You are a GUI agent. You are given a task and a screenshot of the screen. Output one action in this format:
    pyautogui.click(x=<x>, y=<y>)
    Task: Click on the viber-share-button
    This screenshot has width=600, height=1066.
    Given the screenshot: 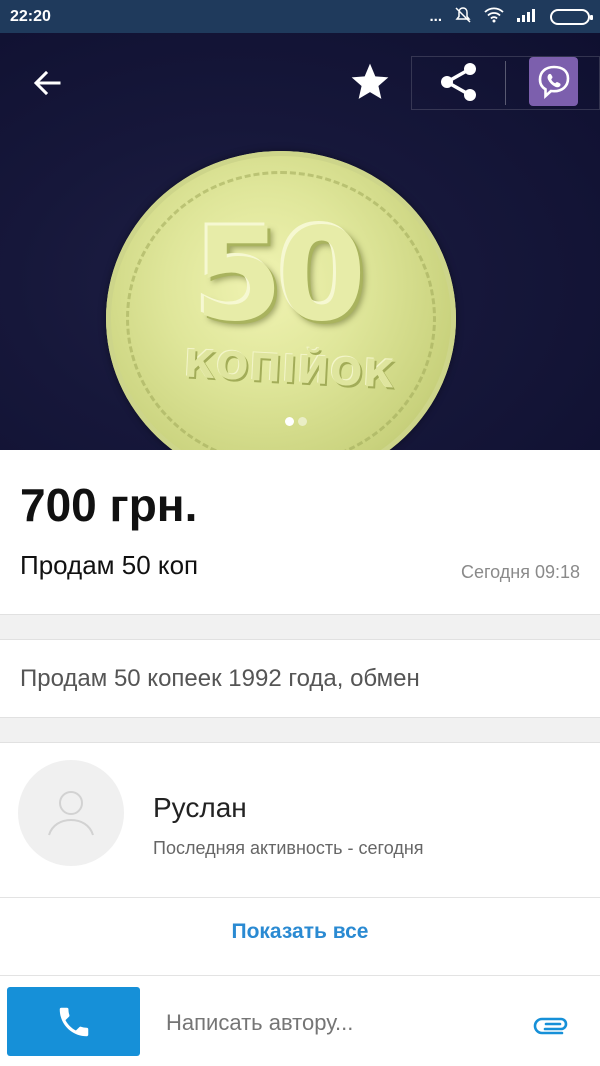 What is the action you would take?
    pyautogui.click(x=553, y=81)
    